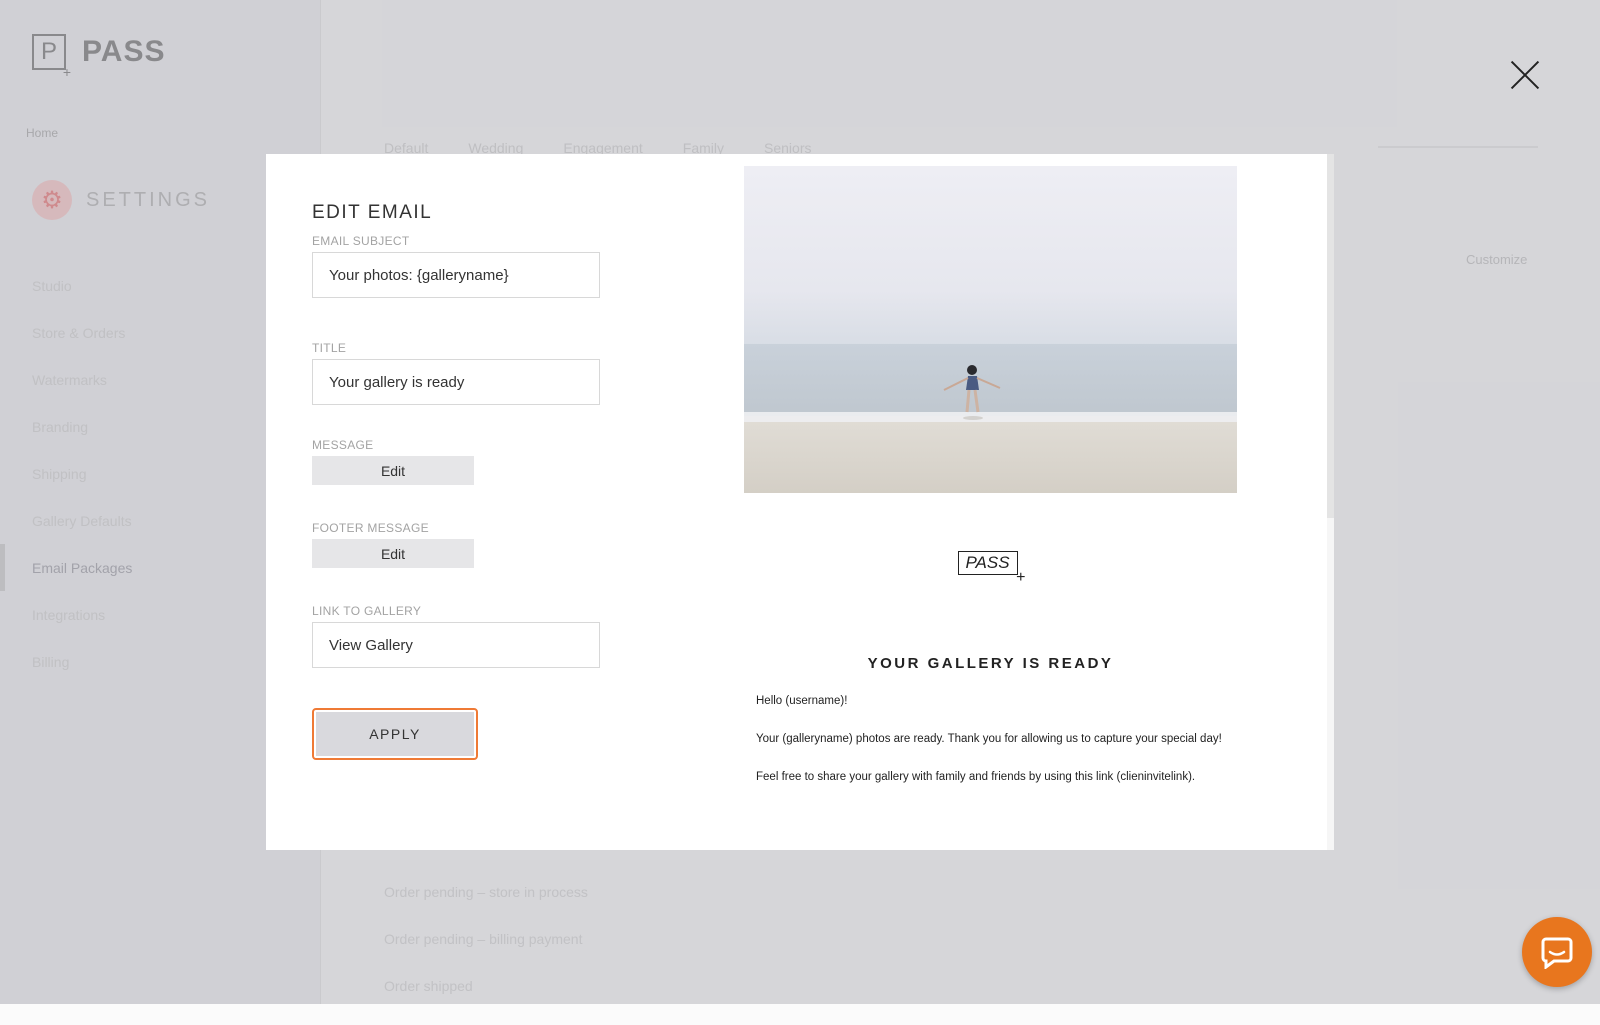 This screenshot has width=1600, height=1025. I want to click on apply-focus-ring: APPLY, so click(395, 734).